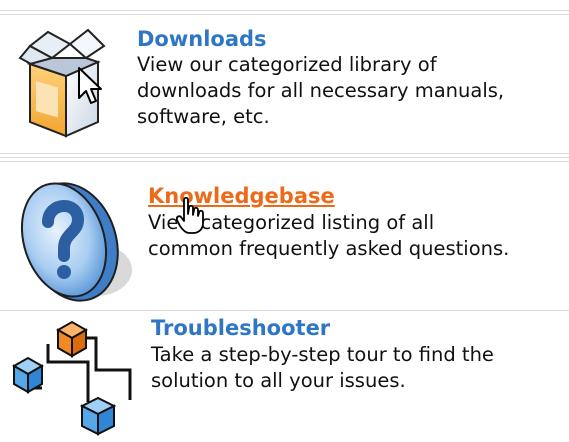 The image size is (569, 442). Describe the element at coordinates (190, 215) in the screenshot. I see `hand-cursor-icon` at that location.